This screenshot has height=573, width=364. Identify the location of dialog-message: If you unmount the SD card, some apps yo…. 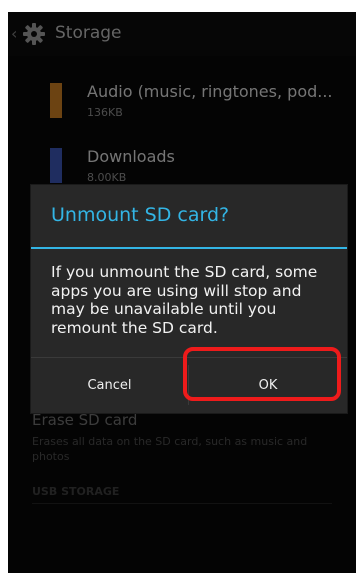
(184, 300).